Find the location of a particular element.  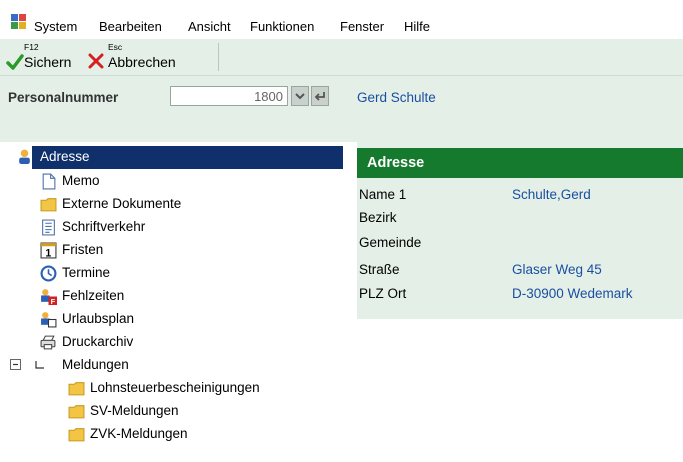

toolbar-separator is located at coordinates (218, 57).